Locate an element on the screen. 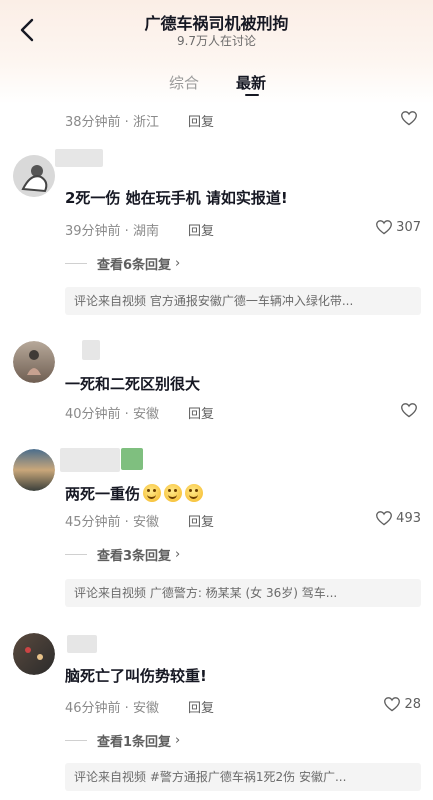  comment-text: 脑死亡了叫伤势较重! is located at coordinates (136, 676).